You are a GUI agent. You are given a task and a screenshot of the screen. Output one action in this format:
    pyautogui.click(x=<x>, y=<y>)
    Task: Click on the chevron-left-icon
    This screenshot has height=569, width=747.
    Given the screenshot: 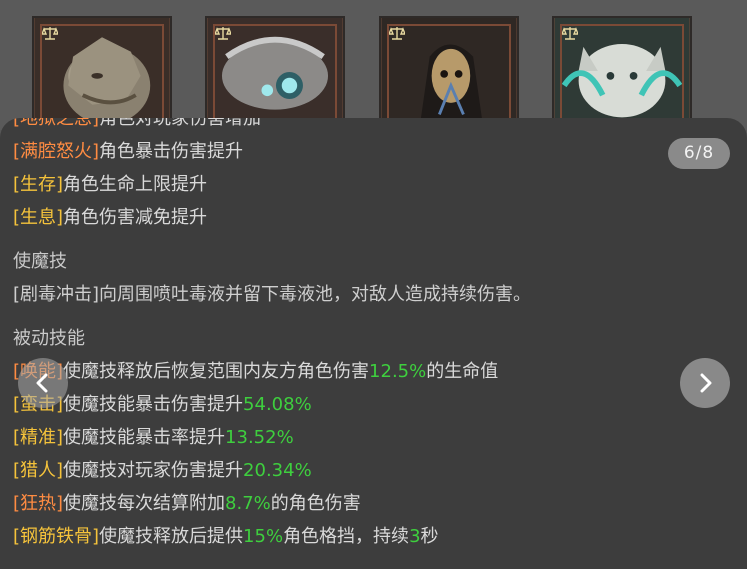 What is the action you would take?
    pyautogui.click(x=42, y=383)
    